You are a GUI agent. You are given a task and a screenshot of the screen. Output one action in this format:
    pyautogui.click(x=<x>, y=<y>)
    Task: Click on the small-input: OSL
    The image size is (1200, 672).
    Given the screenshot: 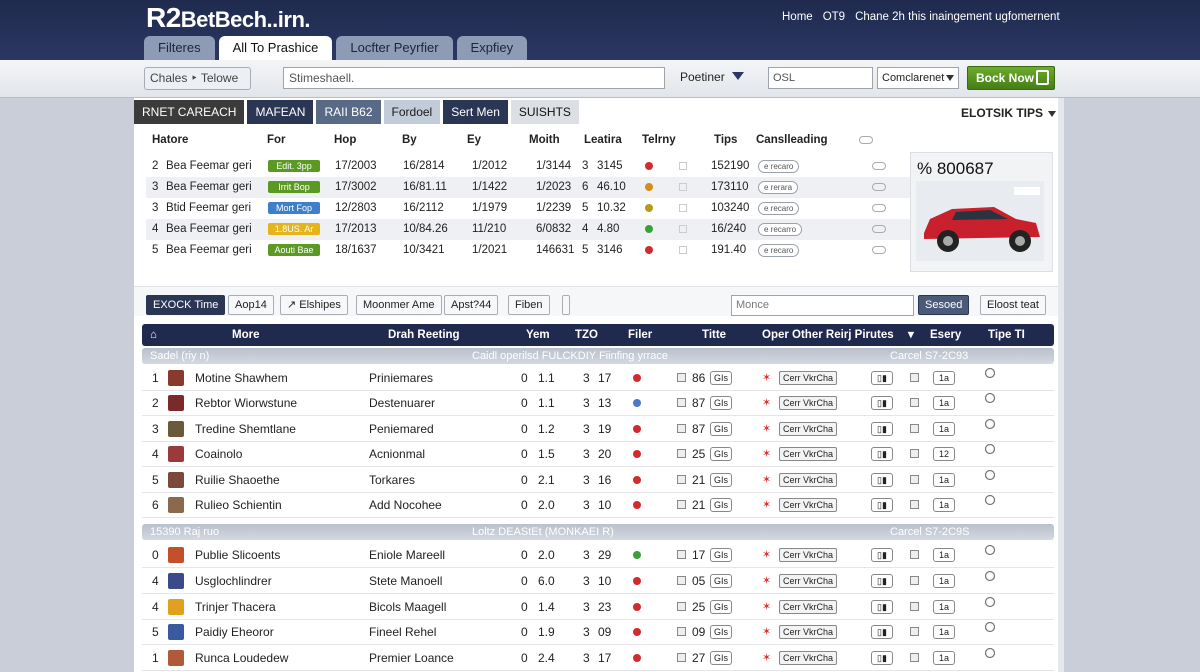 What is the action you would take?
    pyautogui.click(x=820, y=78)
    